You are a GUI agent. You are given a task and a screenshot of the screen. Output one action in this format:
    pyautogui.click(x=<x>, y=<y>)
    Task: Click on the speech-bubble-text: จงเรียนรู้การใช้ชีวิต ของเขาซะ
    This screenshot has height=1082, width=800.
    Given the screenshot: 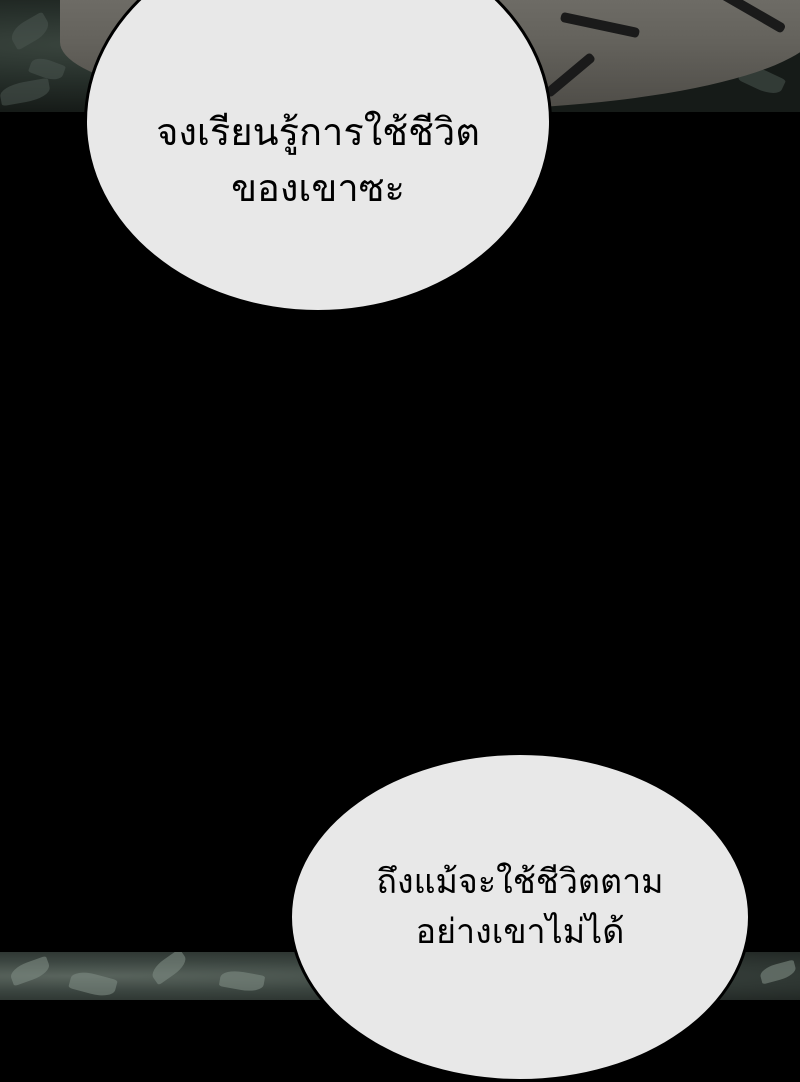 What is the action you would take?
    pyautogui.click(x=318, y=160)
    